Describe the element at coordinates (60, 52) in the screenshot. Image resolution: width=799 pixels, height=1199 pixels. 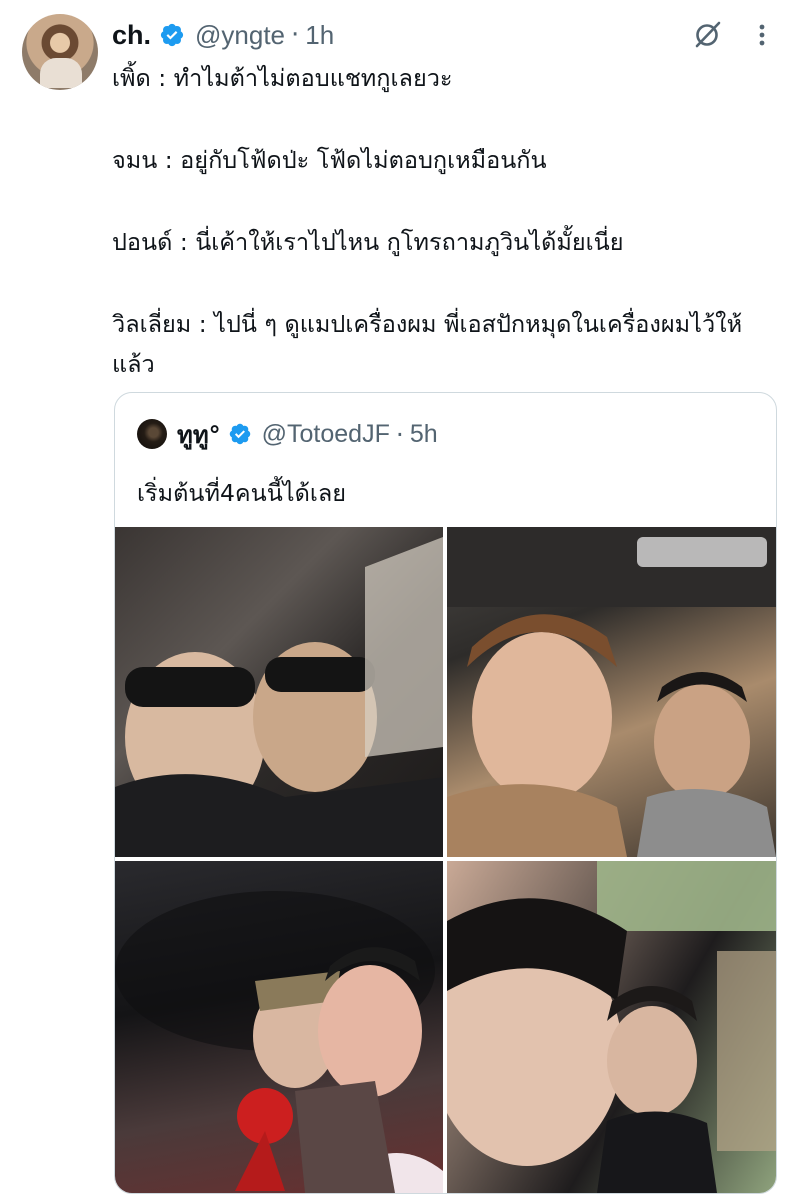
I see `author-avatar` at that location.